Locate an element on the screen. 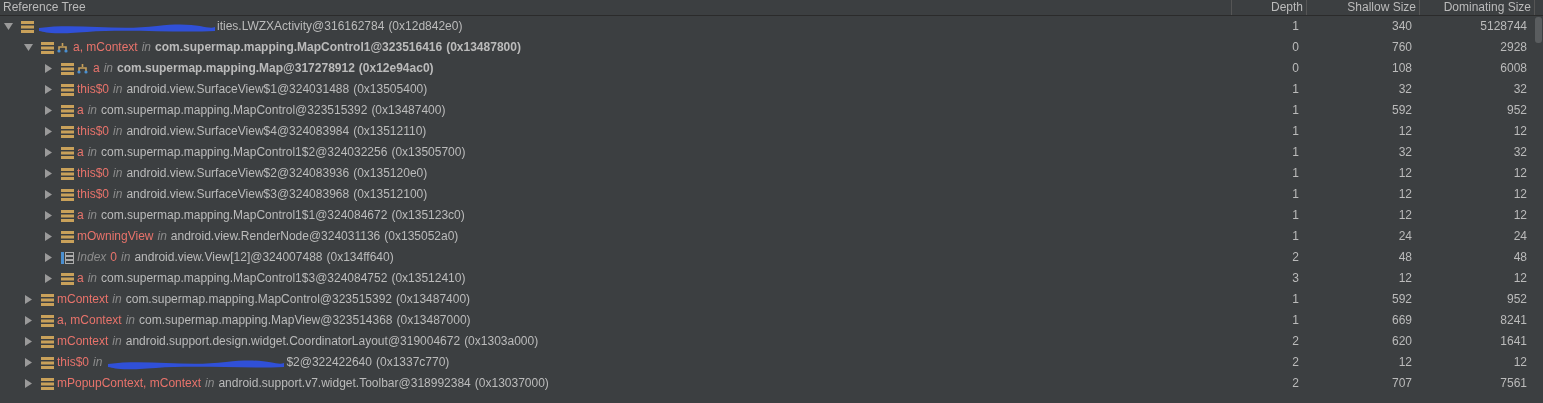  object-address: (0x134ff640) is located at coordinates (360, 257).